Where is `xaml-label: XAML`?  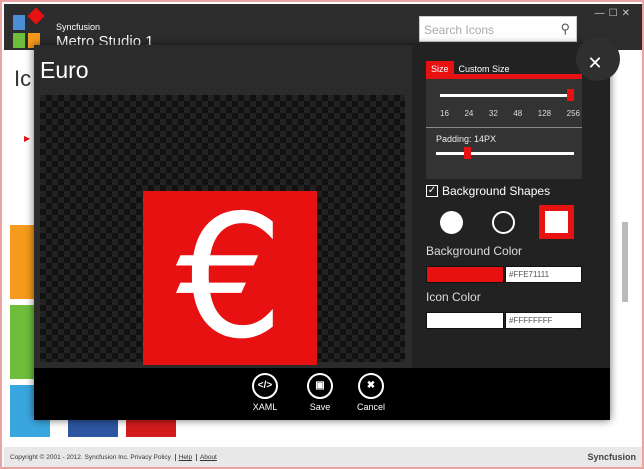 xaml-label: XAML is located at coordinates (265, 407).